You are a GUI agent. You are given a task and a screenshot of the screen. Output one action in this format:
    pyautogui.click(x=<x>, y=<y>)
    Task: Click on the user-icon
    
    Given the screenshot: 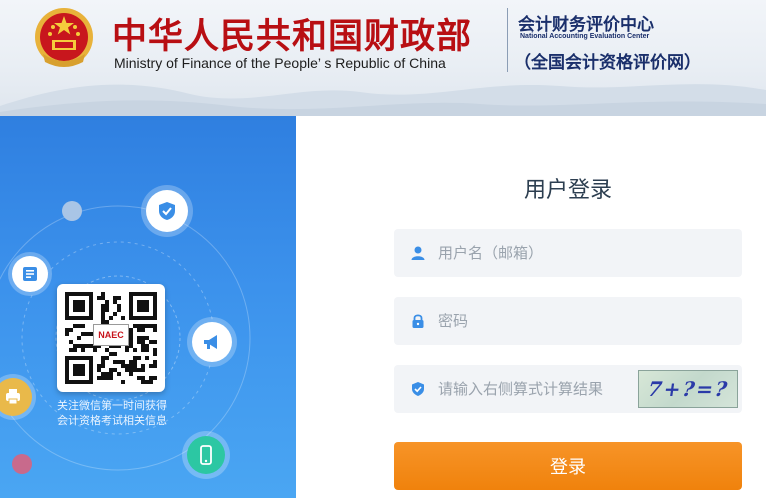 What is the action you would take?
    pyautogui.click(x=418, y=253)
    